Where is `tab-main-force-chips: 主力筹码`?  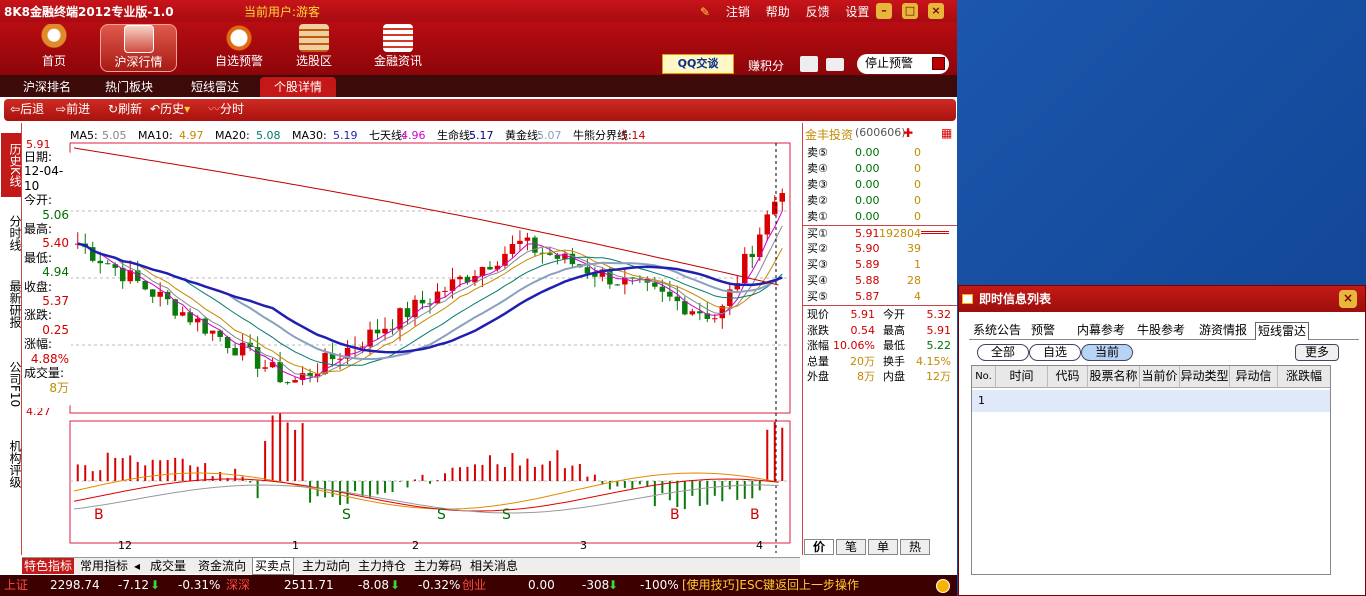
tab-main-force-chips: 主力筹码 is located at coordinates (438, 566).